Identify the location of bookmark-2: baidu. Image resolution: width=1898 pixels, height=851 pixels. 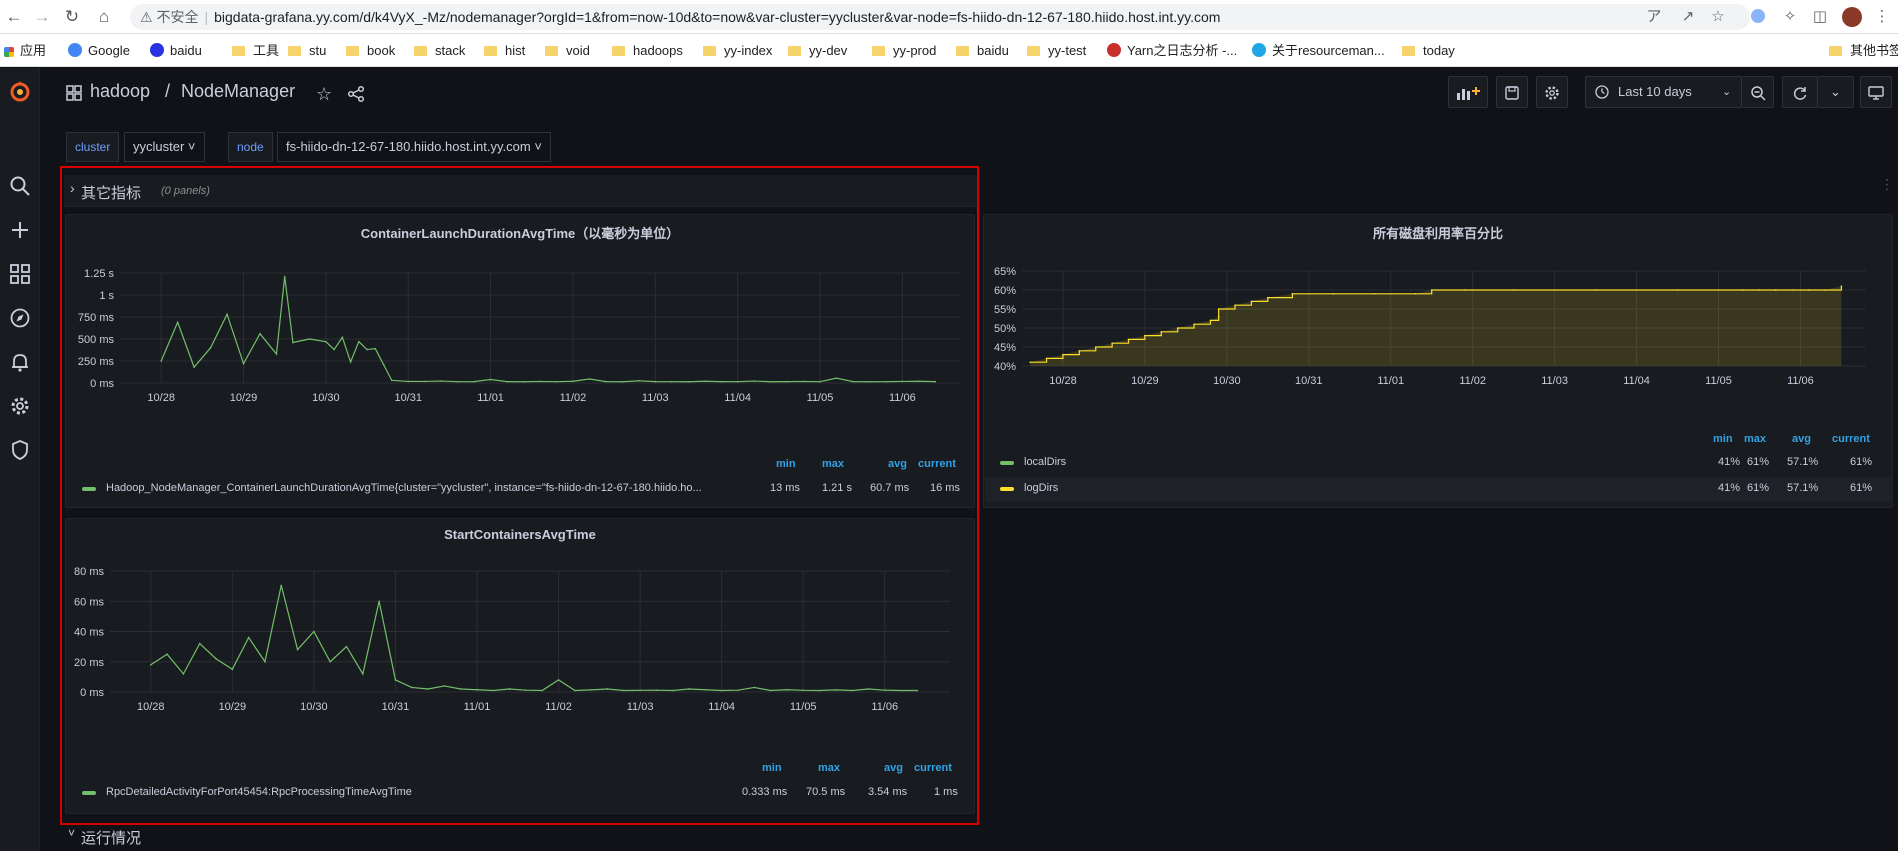
(176, 51).